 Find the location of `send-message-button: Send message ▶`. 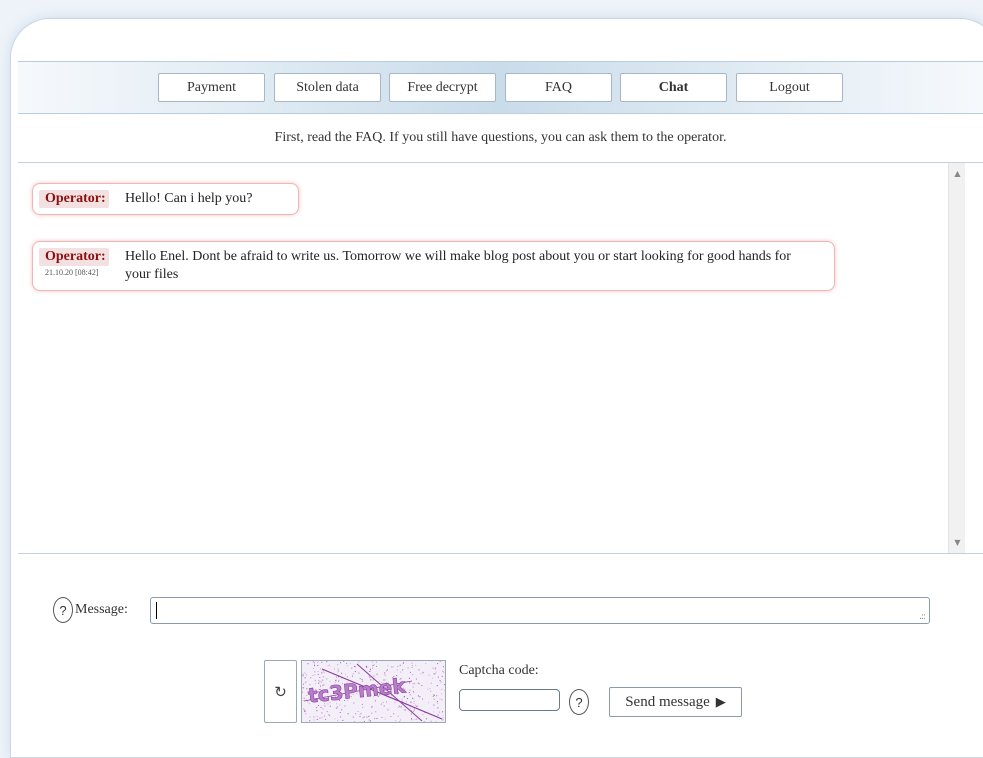

send-message-button: Send message ▶ is located at coordinates (675, 702).